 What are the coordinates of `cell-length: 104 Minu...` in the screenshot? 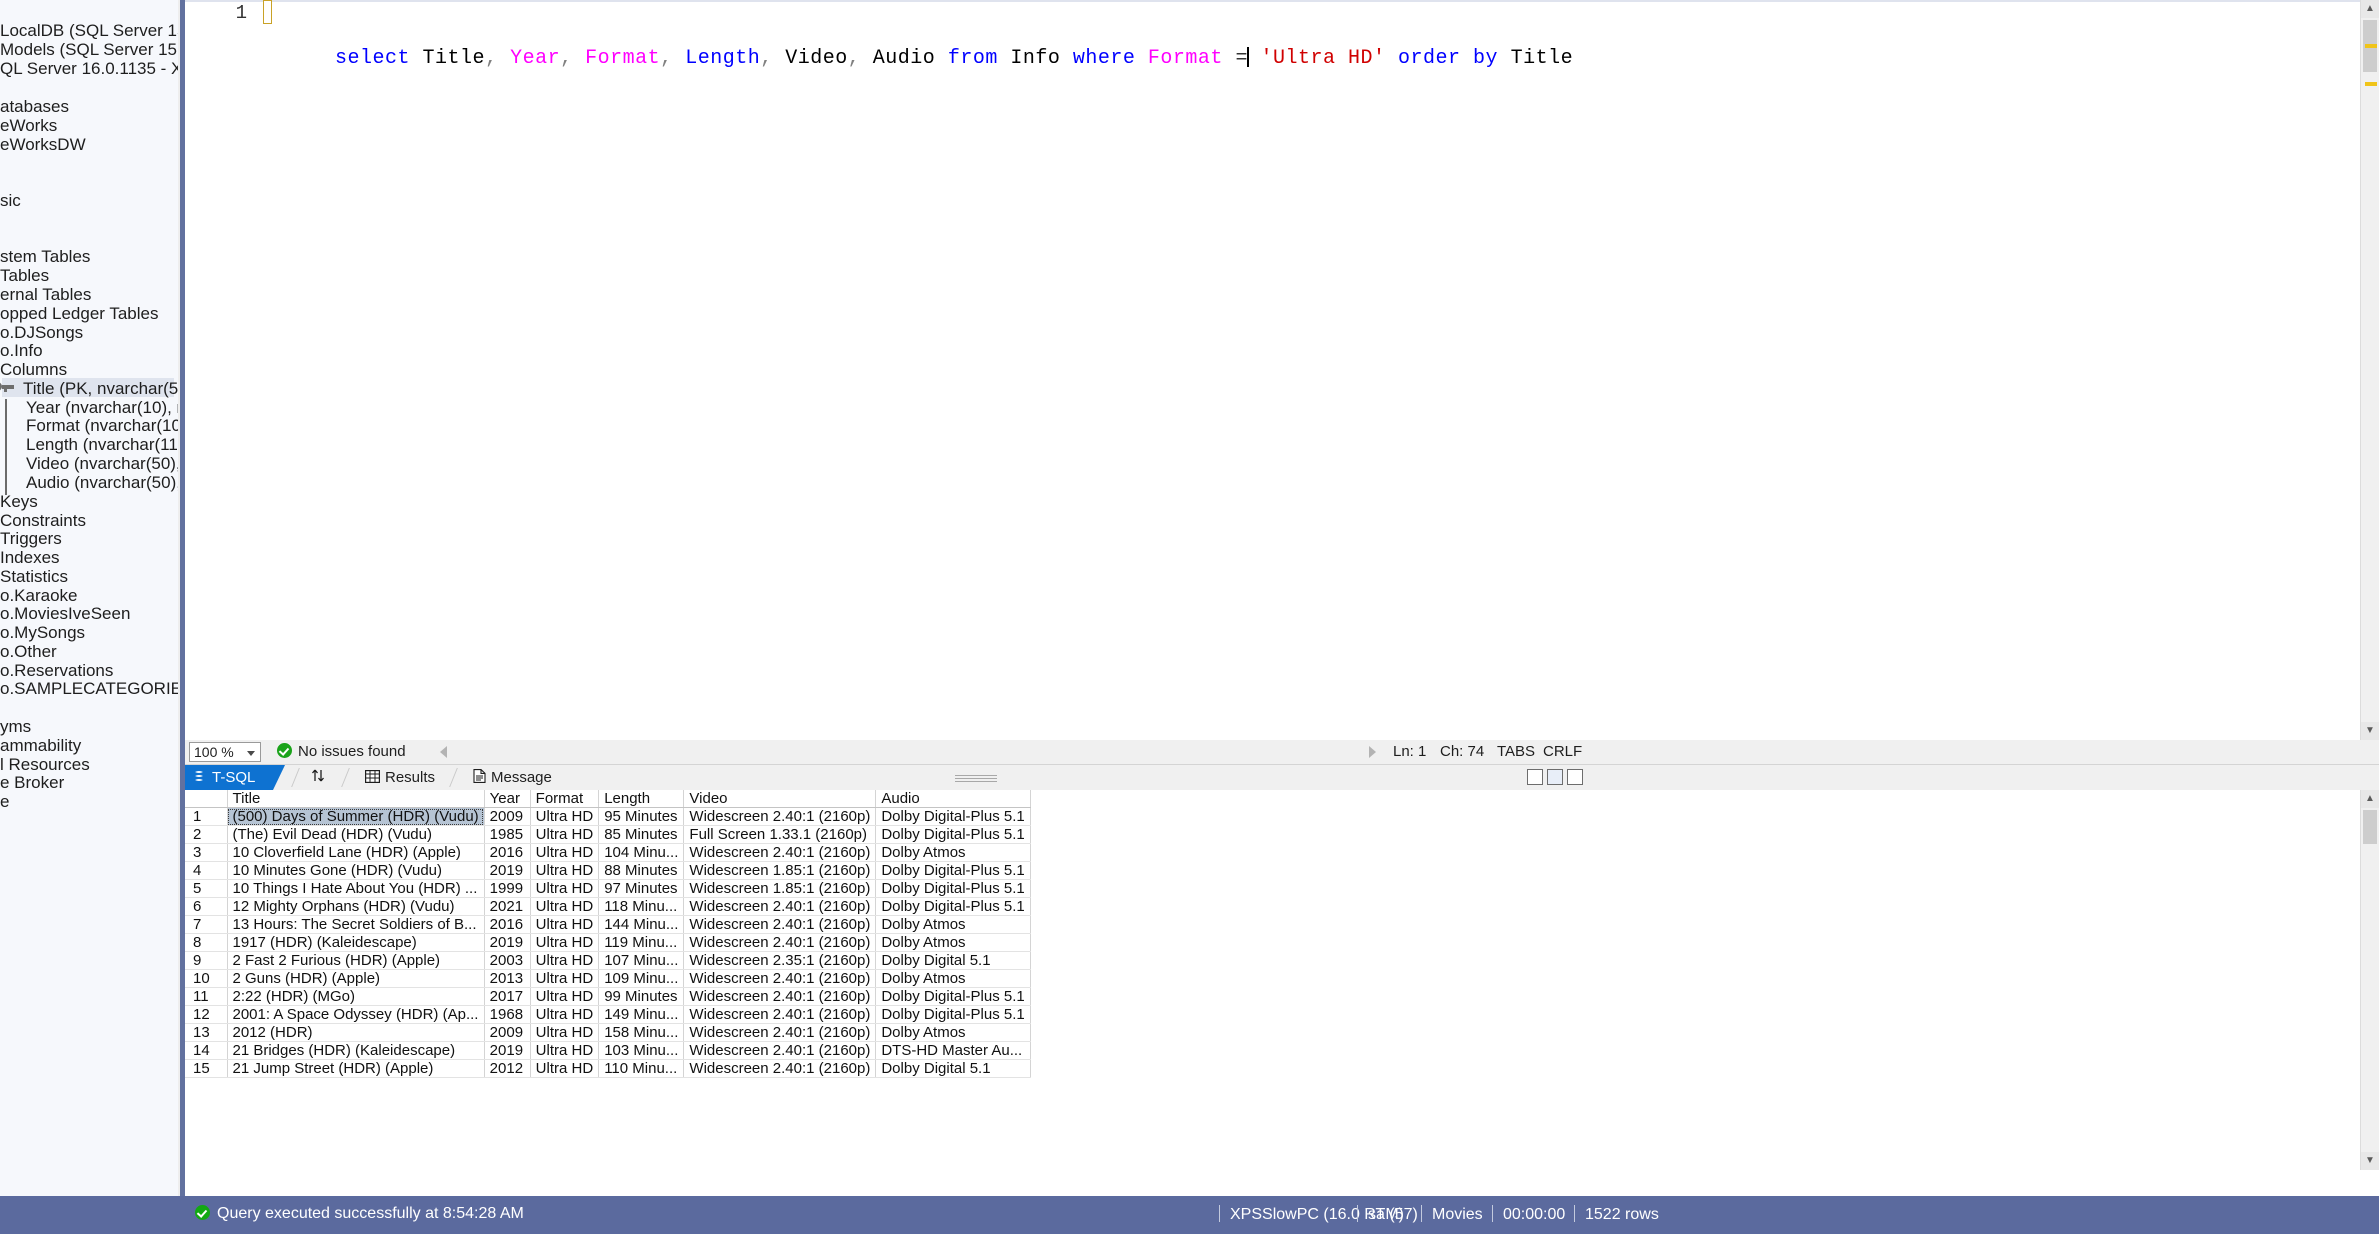 It's located at (641, 852).